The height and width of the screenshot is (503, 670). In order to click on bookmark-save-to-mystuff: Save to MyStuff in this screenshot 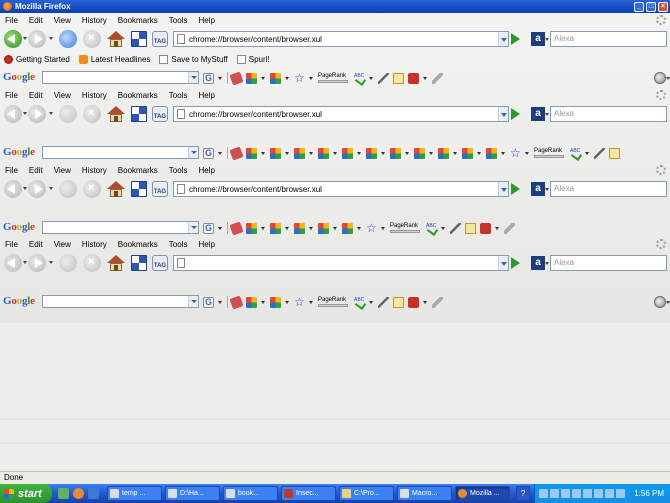, I will do `click(193, 59)`.